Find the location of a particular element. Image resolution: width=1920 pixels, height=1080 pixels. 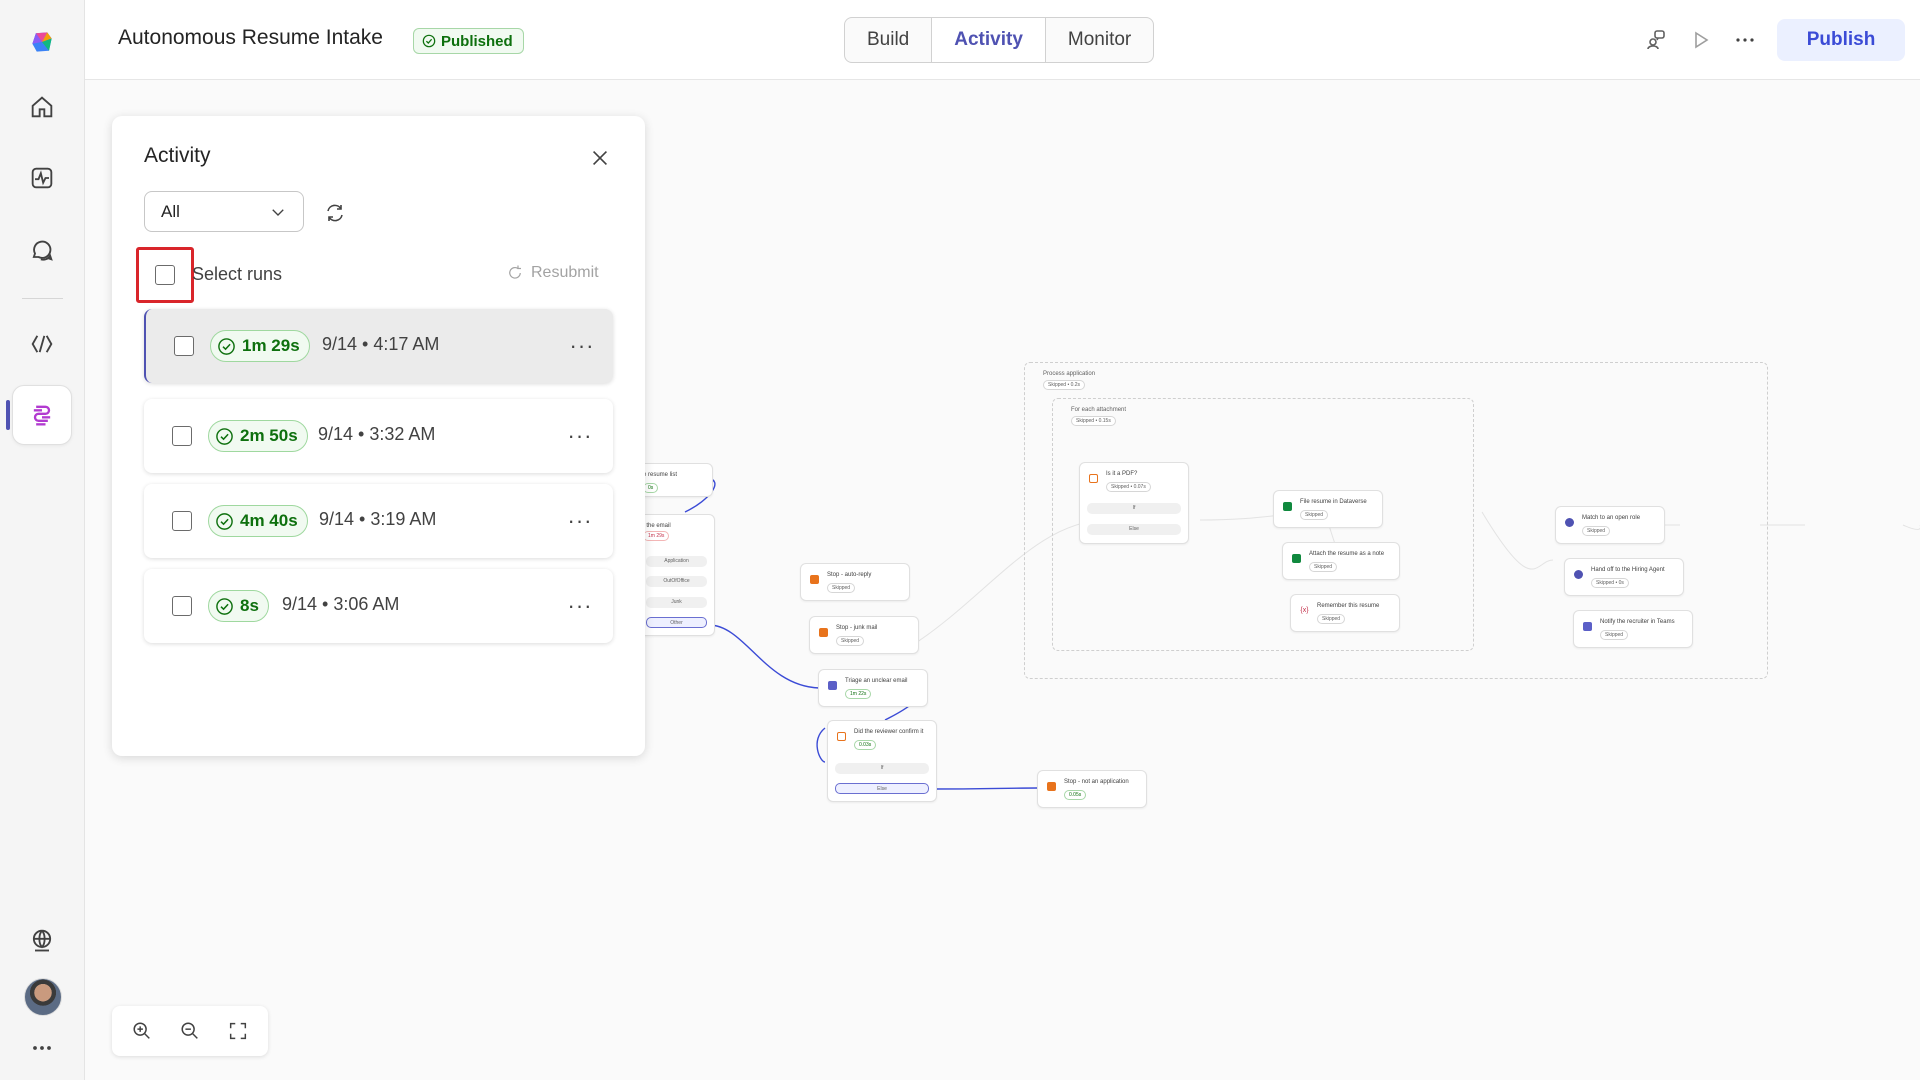

node-status: 1m 29s is located at coordinates (656, 536).